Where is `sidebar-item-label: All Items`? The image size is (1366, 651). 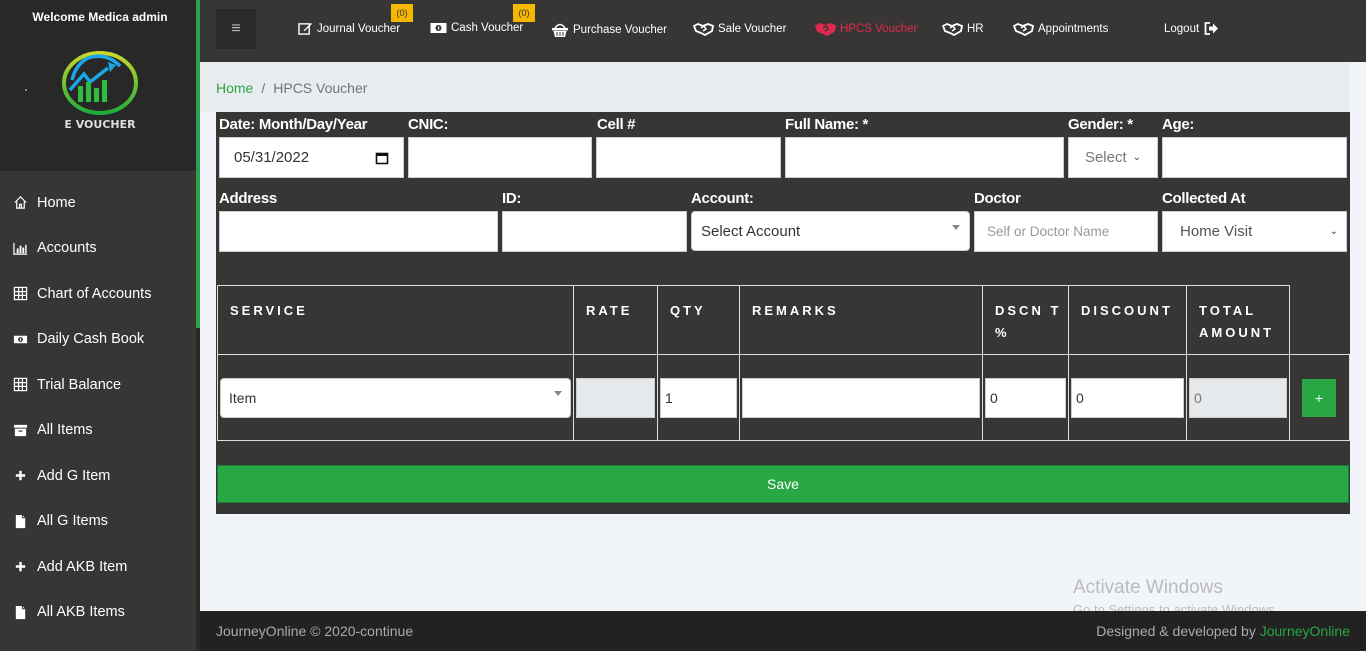
sidebar-item-label: All Items is located at coordinates (65, 430).